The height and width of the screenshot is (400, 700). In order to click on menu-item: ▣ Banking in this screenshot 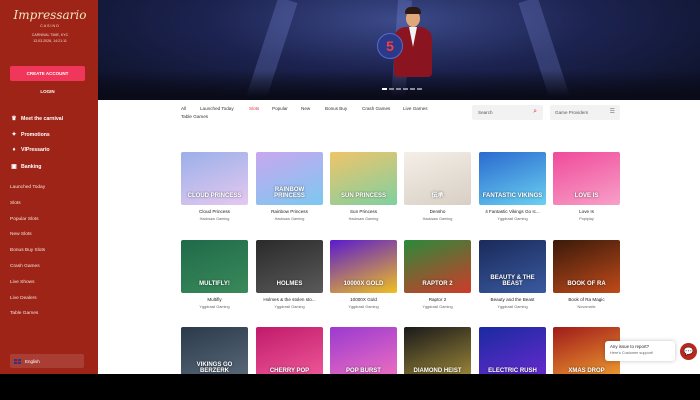, I will do `click(26, 167)`.